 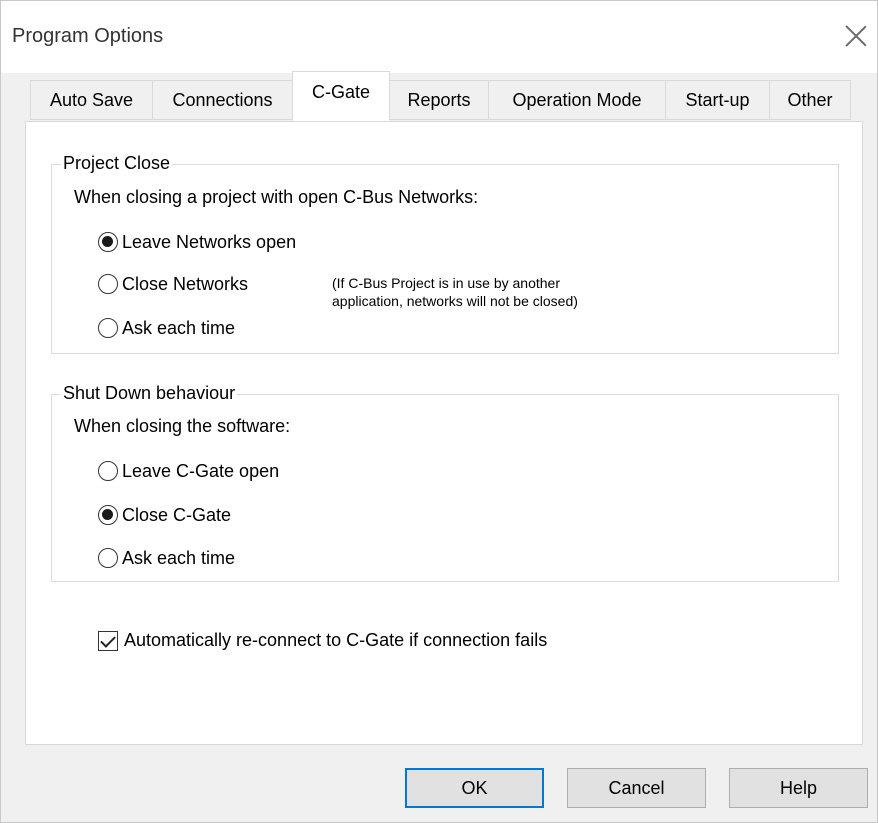 What do you see at coordinates (474, 788) in the screenshot?
I see `ok-button: OK` at bounding box center [474, 788].